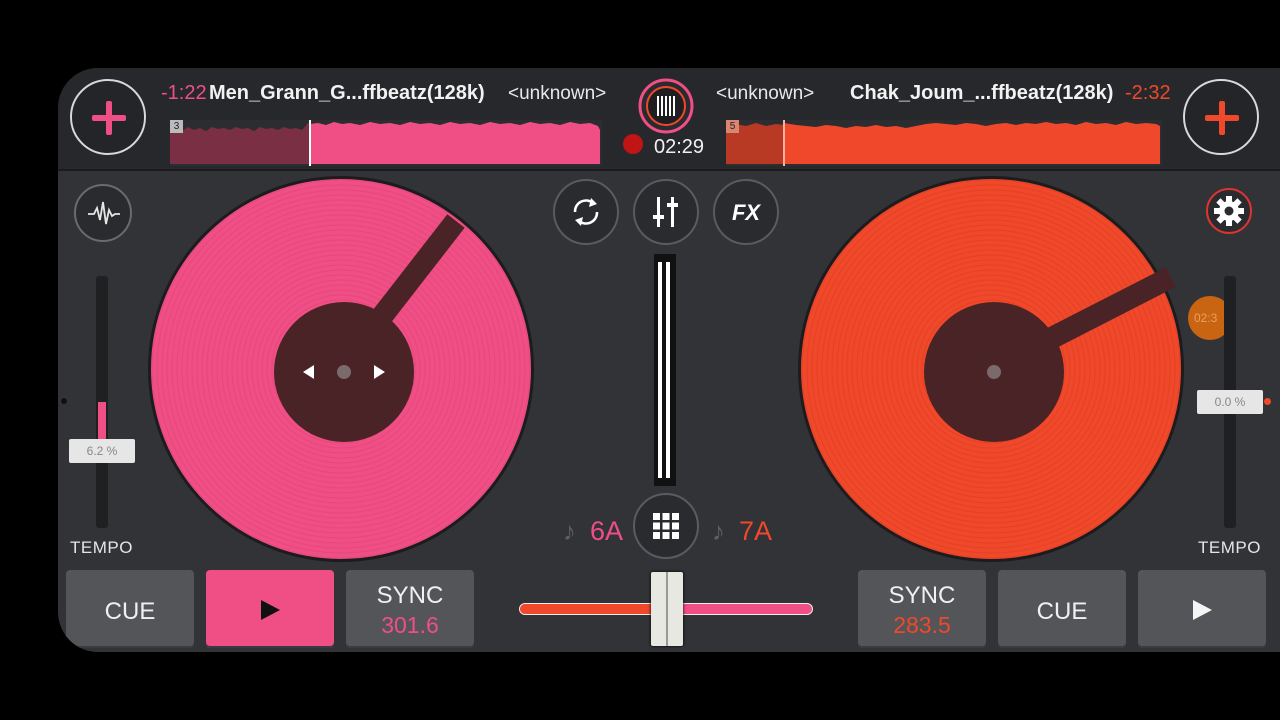 The width and height of the screenshot is (1280, 720). I want to click on deck-a-bpm: 301.6, so click(410, 625).